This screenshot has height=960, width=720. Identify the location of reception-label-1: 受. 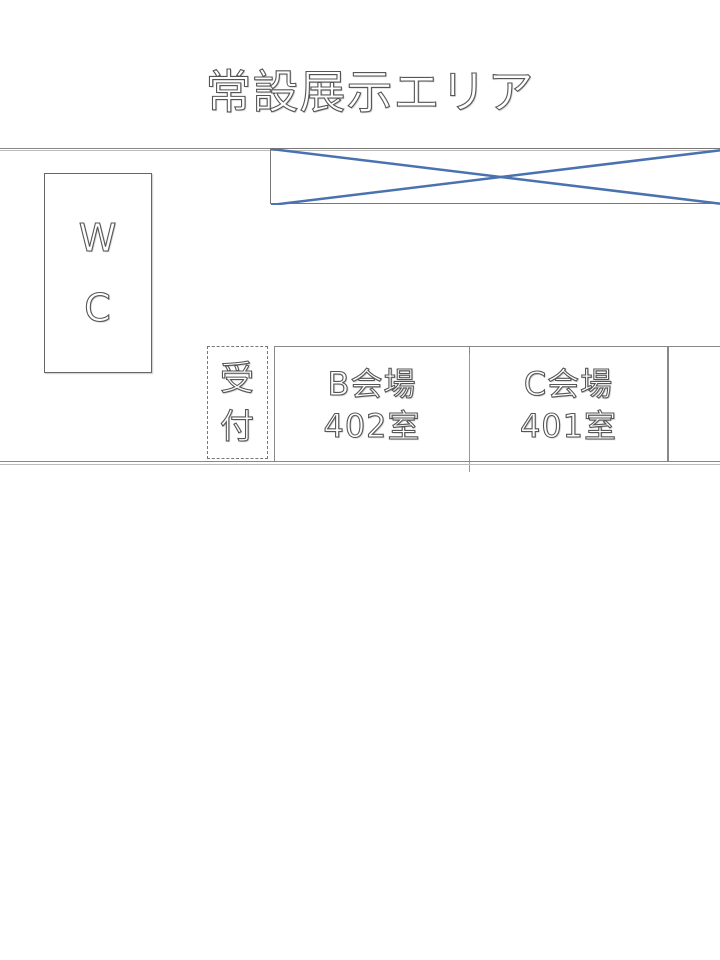
(237, 378).